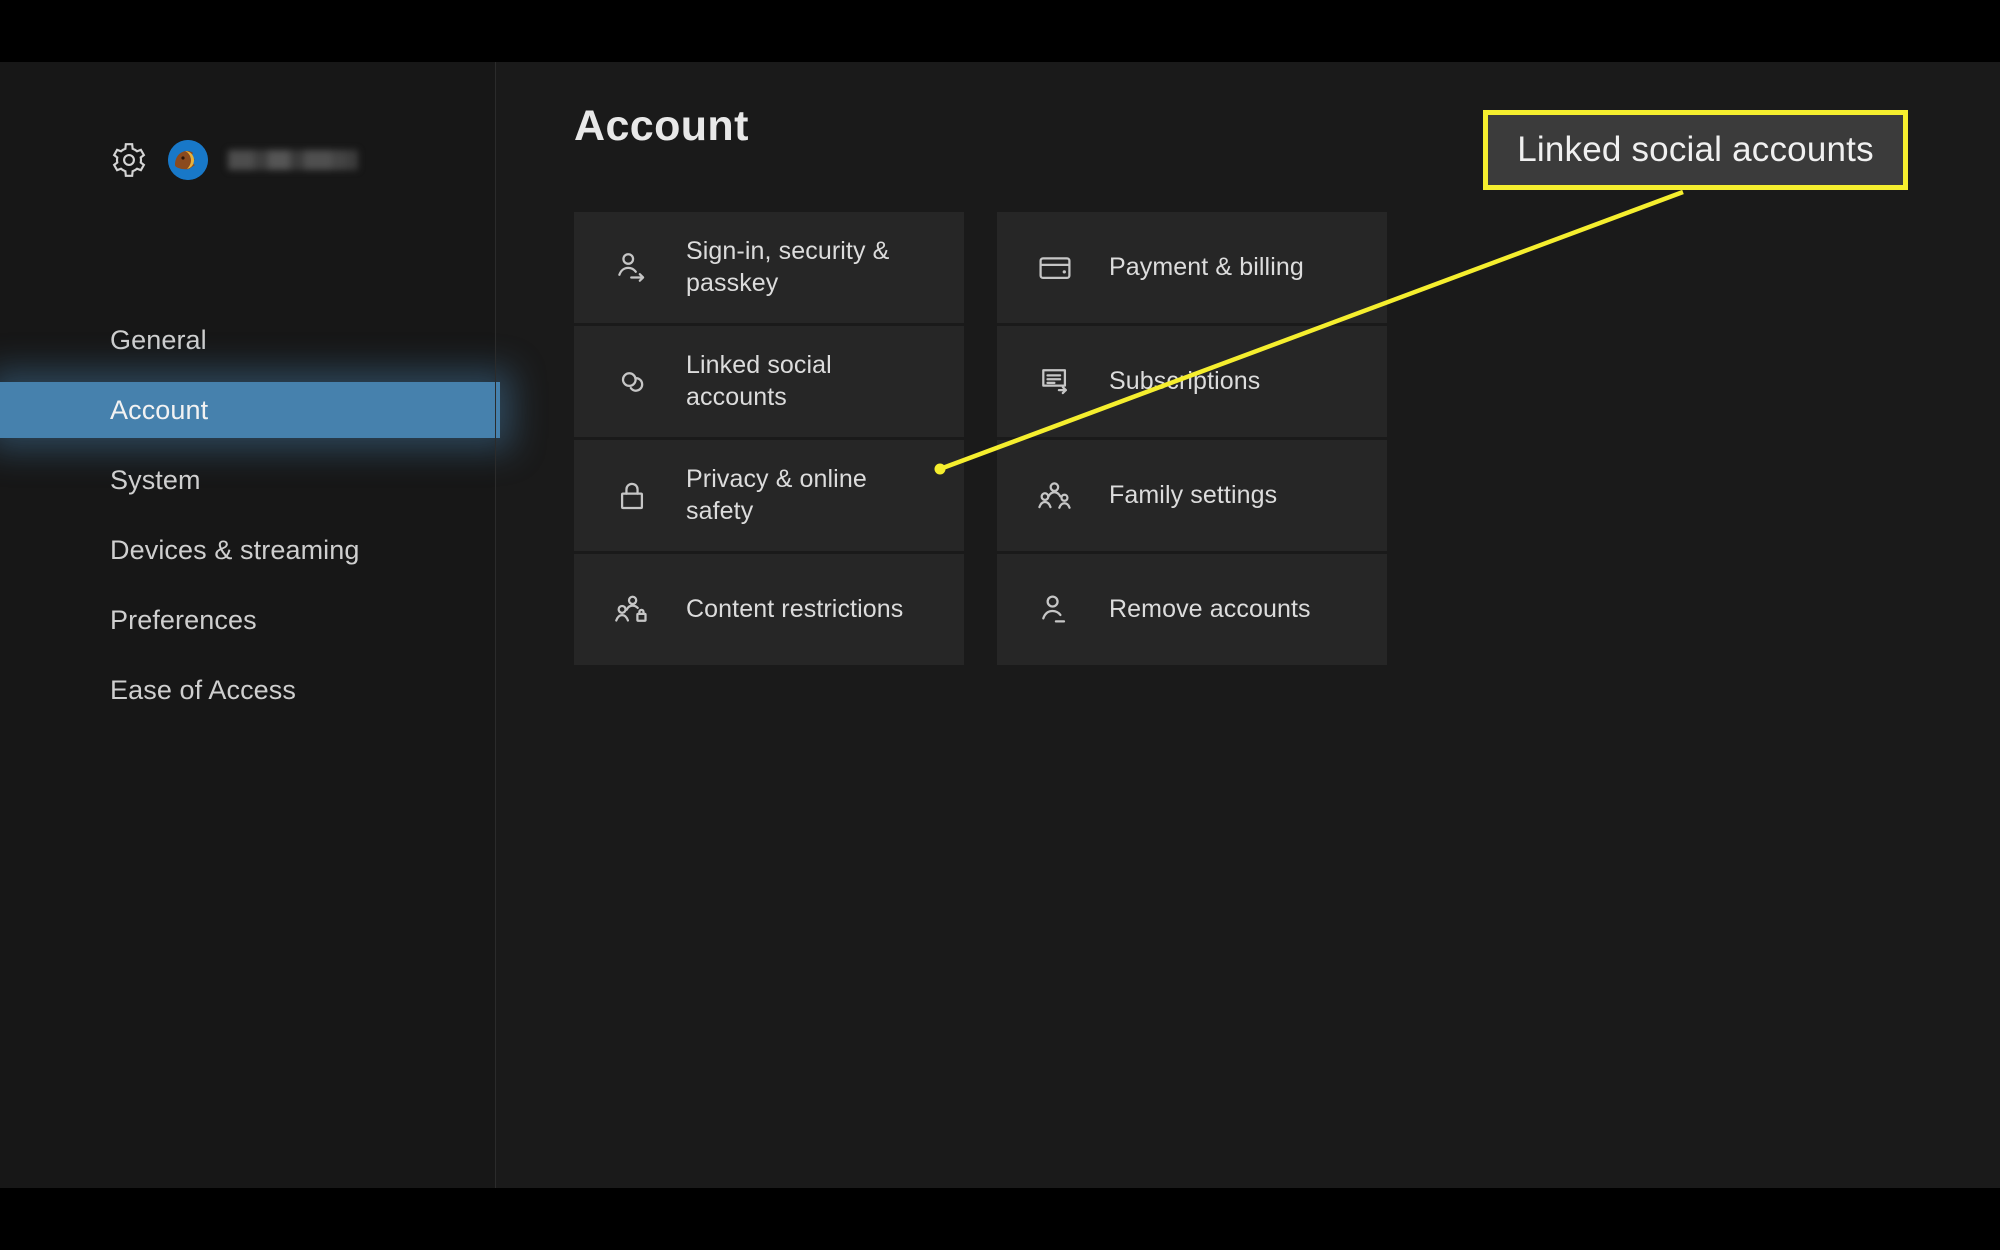  Describe the element at coordinates (155, 479) in the screenshot. I see `sidebar-item-label: System` at that location.